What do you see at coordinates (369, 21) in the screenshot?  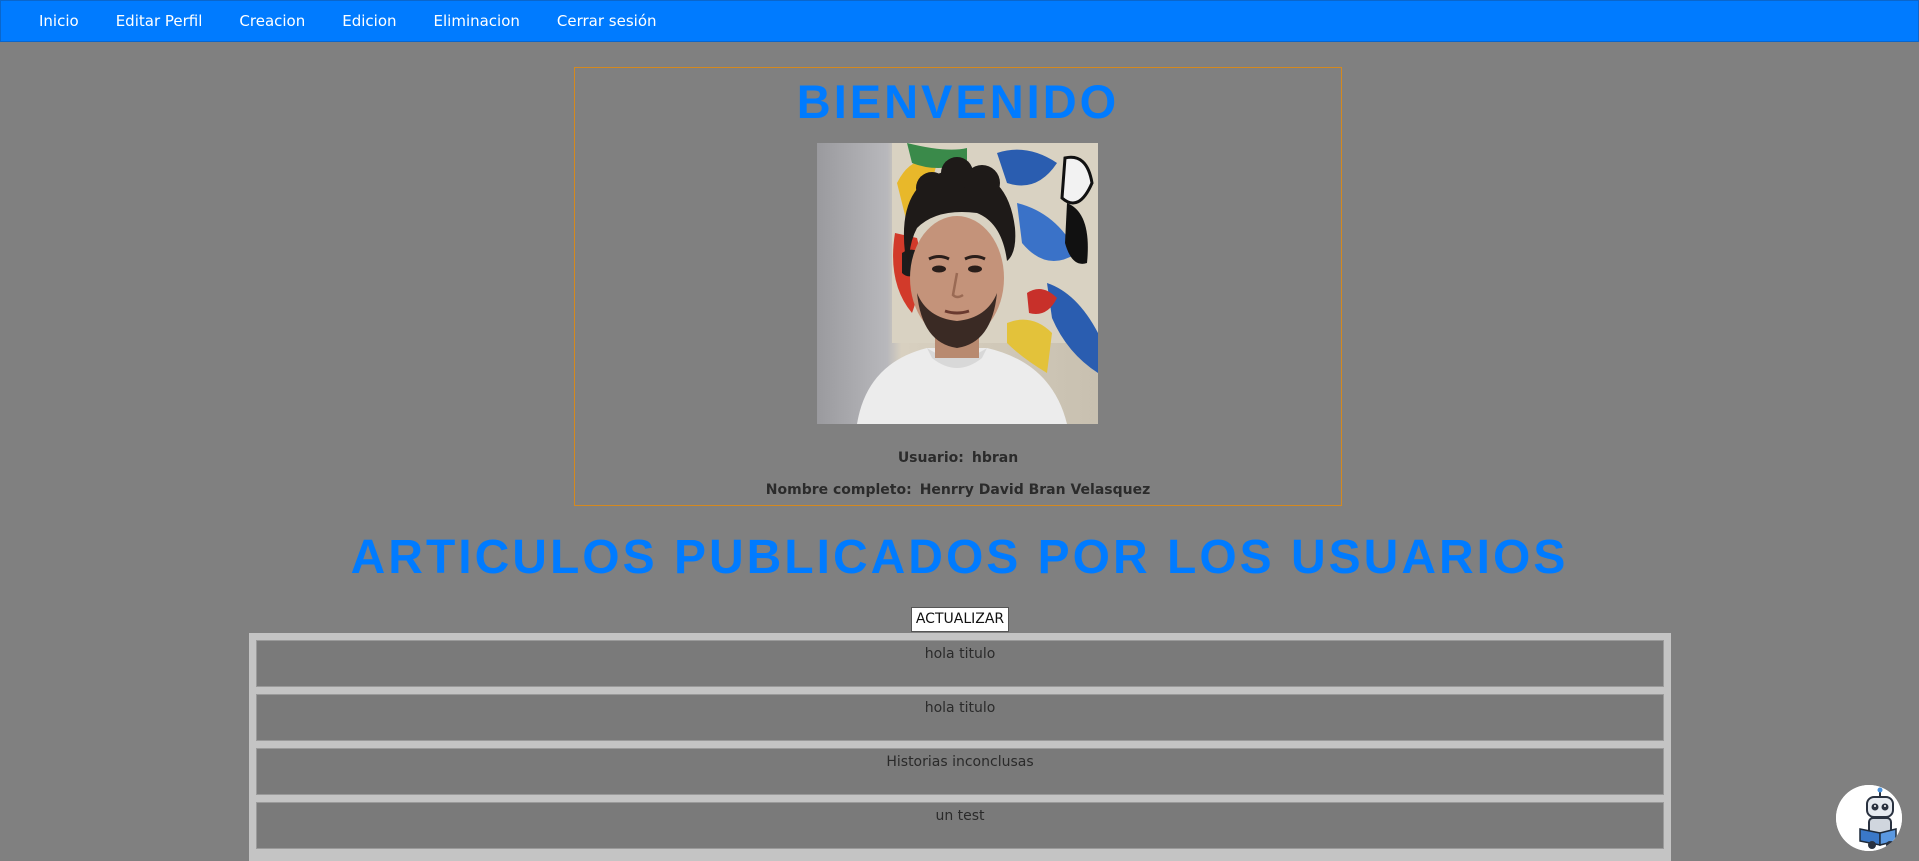 I see `nav-item-edicion: Edicion` at bounding box center [369, 21].